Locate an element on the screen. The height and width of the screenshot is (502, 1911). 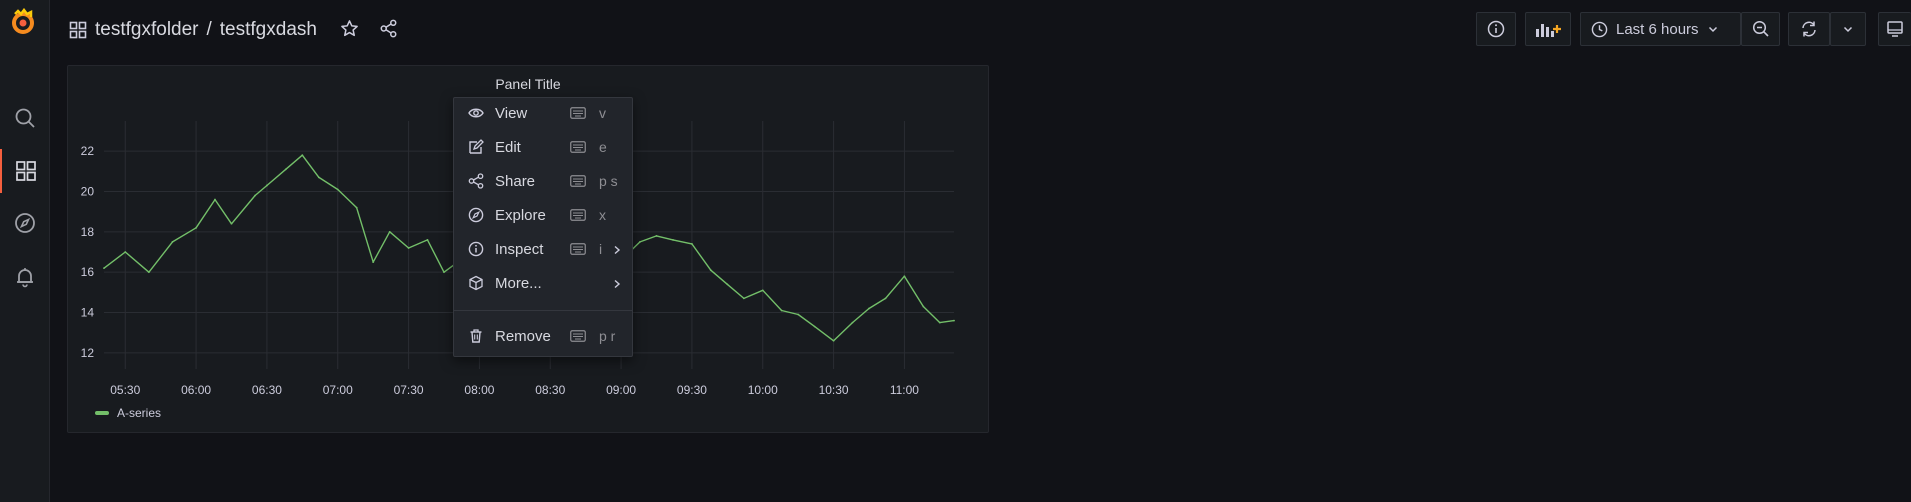
tv-mode-button is located at coordinates (1894, 29).